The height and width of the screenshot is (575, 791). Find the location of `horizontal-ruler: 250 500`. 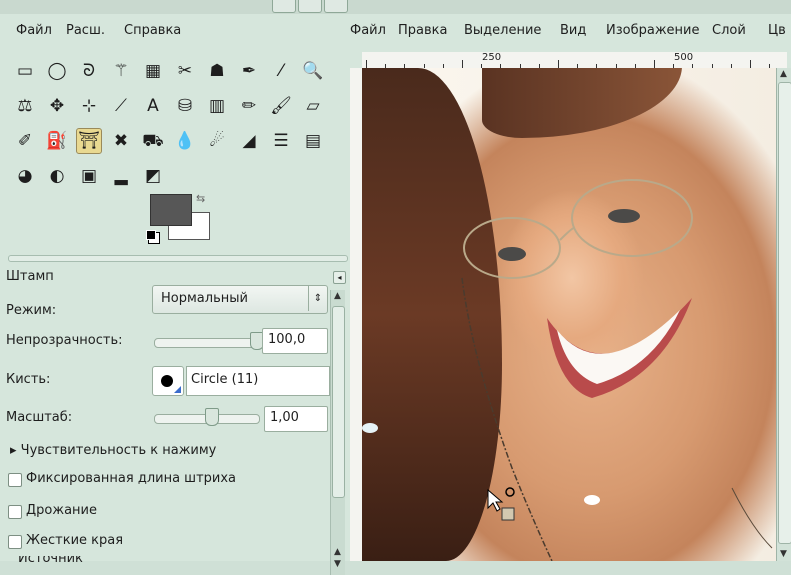

horizontal-ruler: 250 500 is located at coordinates (574, 60).